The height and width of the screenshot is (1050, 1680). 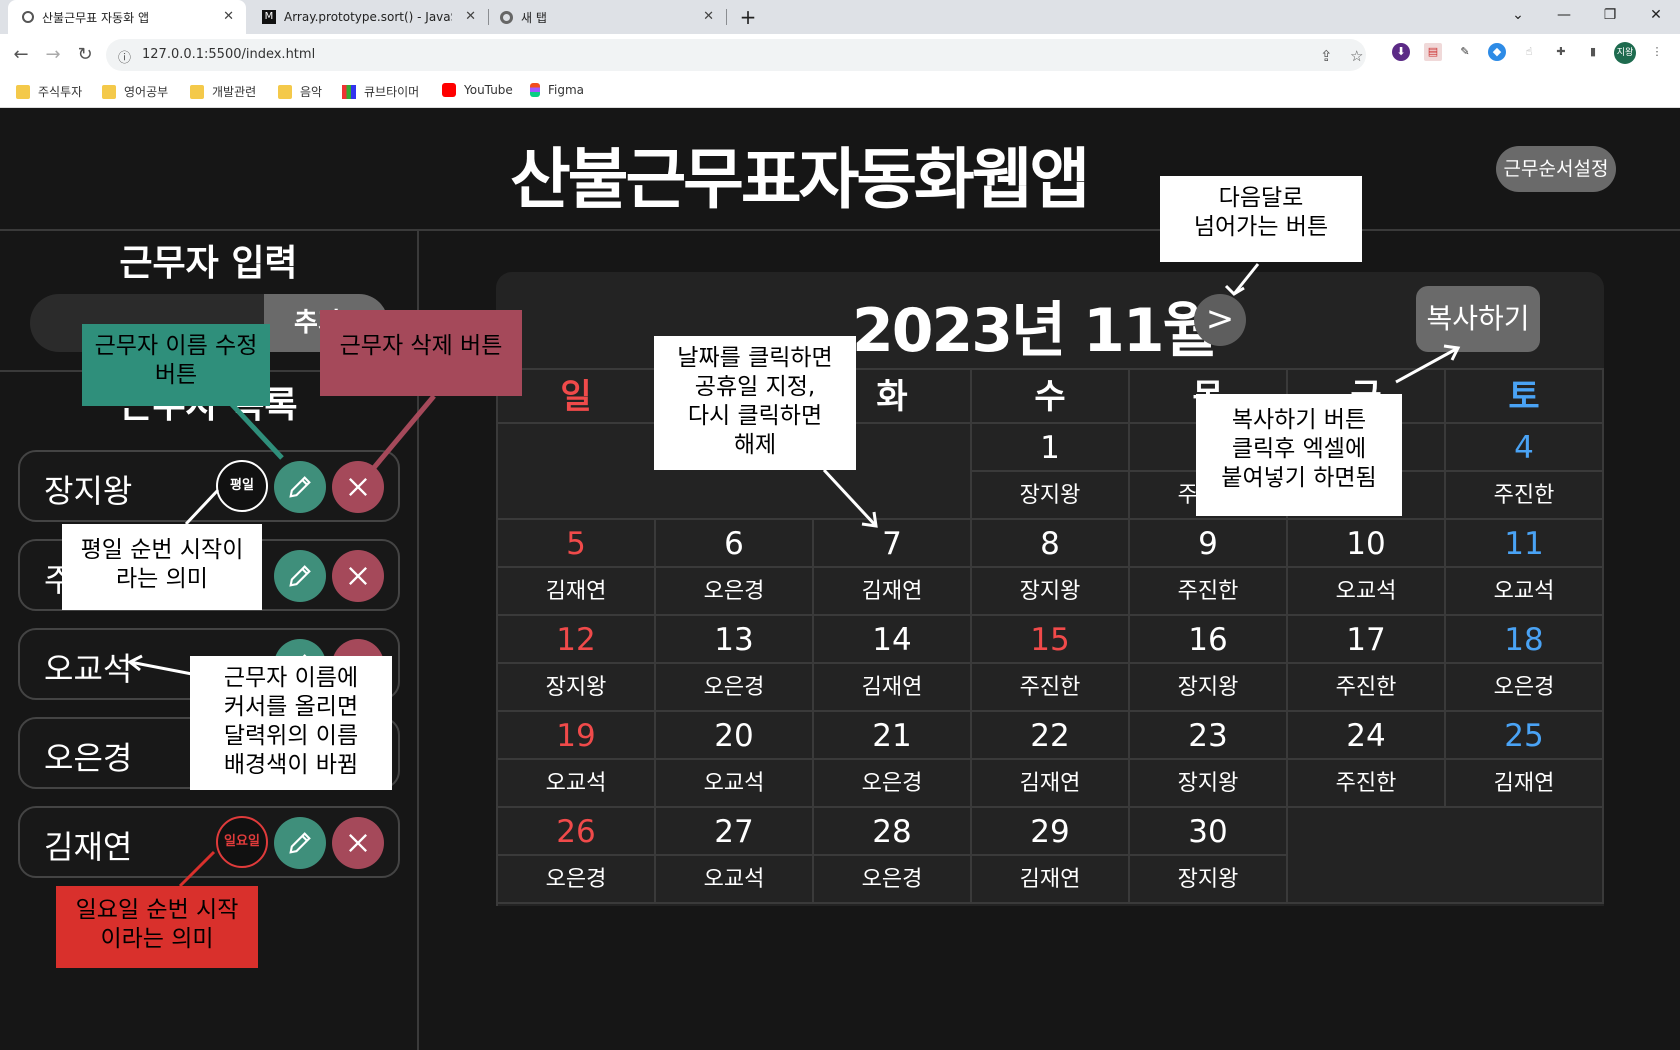 I want to click on day-cell: 8 장지왕, so click(x=1051, y=568).